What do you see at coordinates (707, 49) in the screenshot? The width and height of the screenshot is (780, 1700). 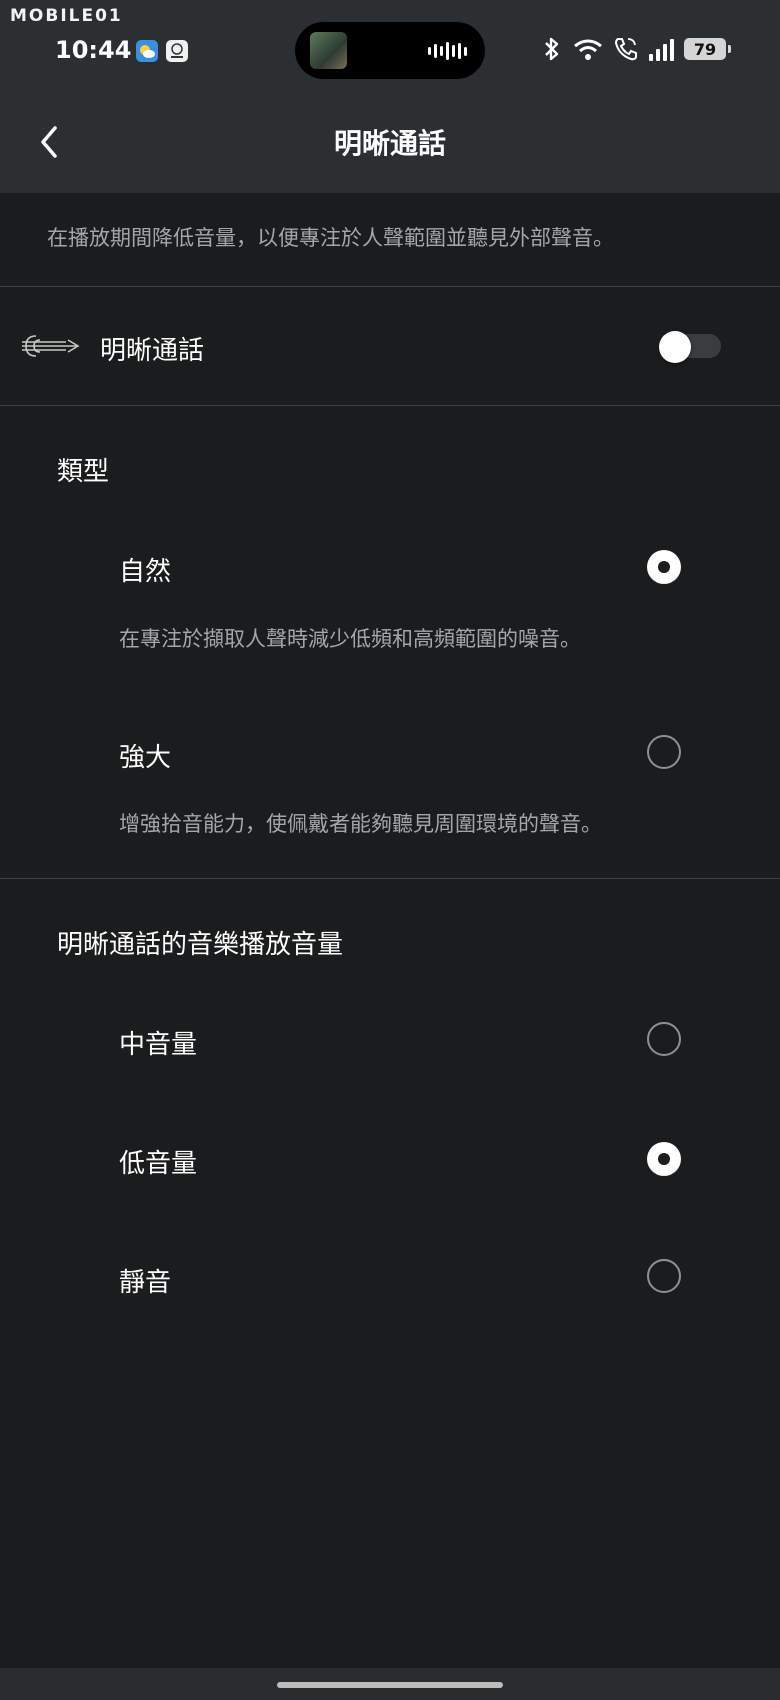 I see `battery-icon: 79` at bounding box center [707, 49].